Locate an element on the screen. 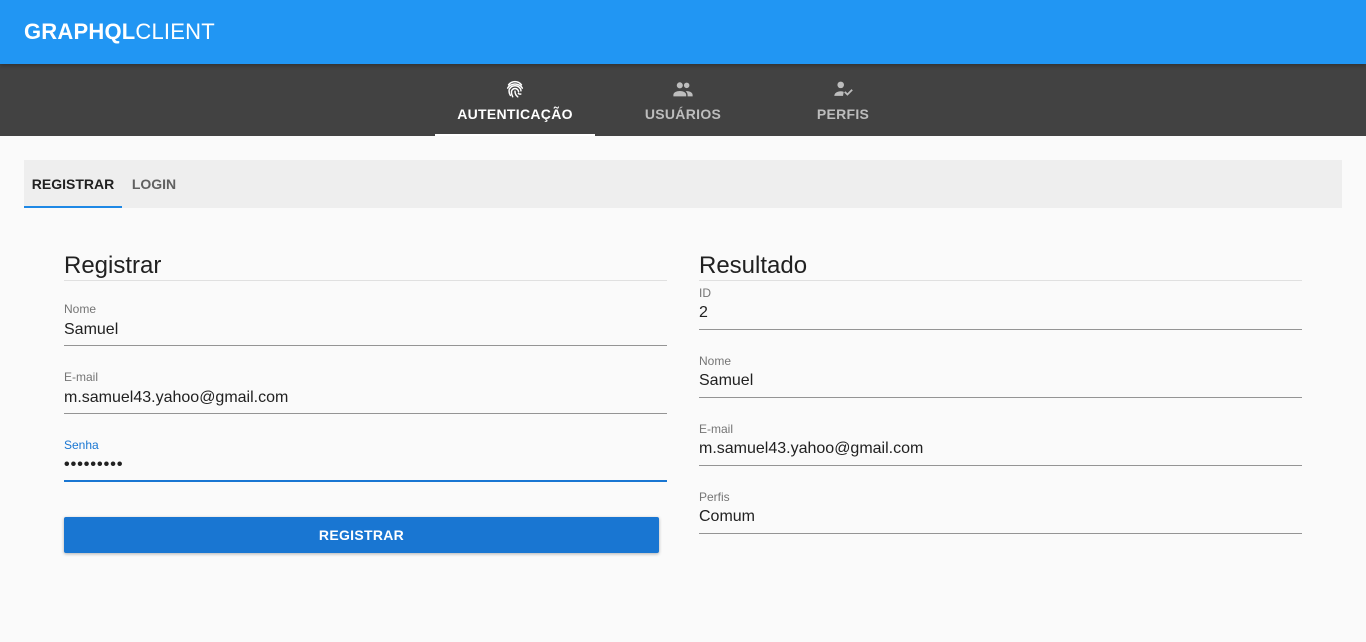 This screenshot has height=642, width=1366. tab-usuarios-label: USUÁRIOS is located at coordinates (683, 114).